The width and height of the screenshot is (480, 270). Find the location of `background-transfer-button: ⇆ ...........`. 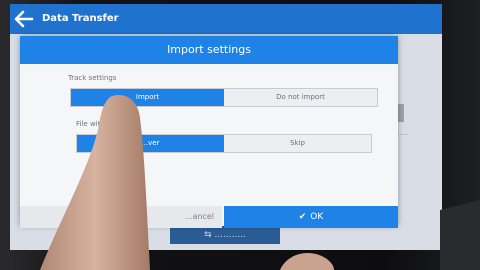

background-transfer-button: ⇆ ........... is located at coordinates (225, 235).